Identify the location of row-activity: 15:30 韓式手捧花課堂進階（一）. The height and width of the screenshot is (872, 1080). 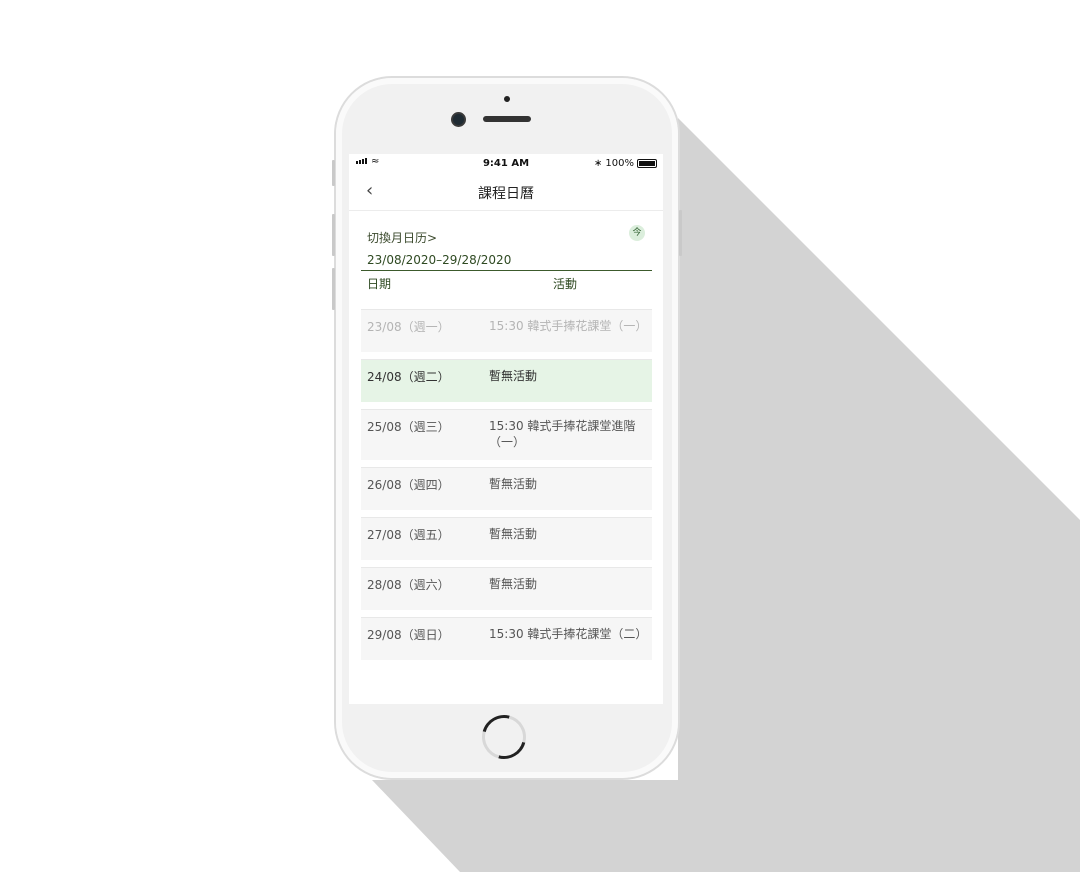
(562, 434).